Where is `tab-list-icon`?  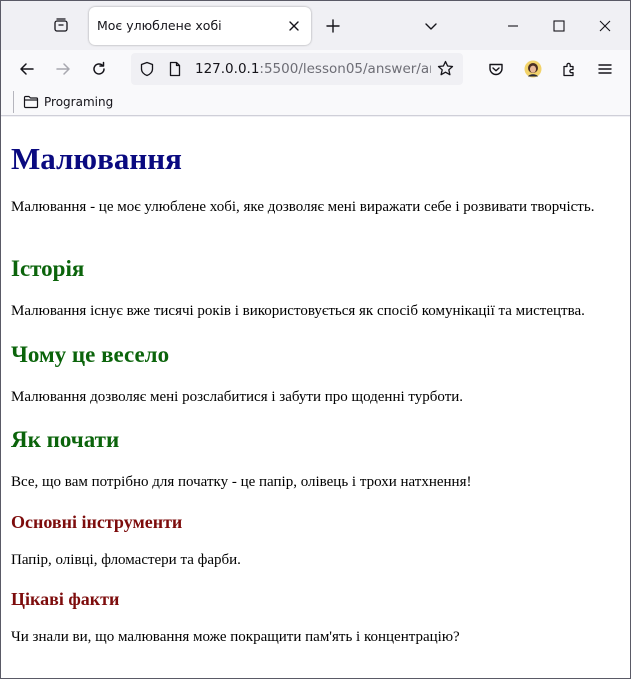
tab-list-icon is located at coordinates (61, 25).